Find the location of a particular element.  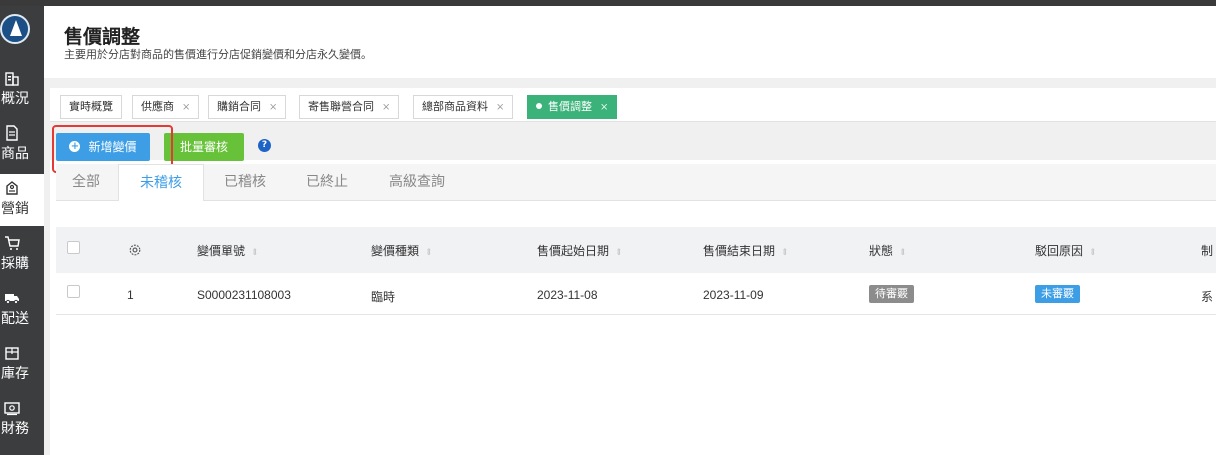

column-reject-reason: 駁回原因 ⇕ is located at coordinates (1066, 250).